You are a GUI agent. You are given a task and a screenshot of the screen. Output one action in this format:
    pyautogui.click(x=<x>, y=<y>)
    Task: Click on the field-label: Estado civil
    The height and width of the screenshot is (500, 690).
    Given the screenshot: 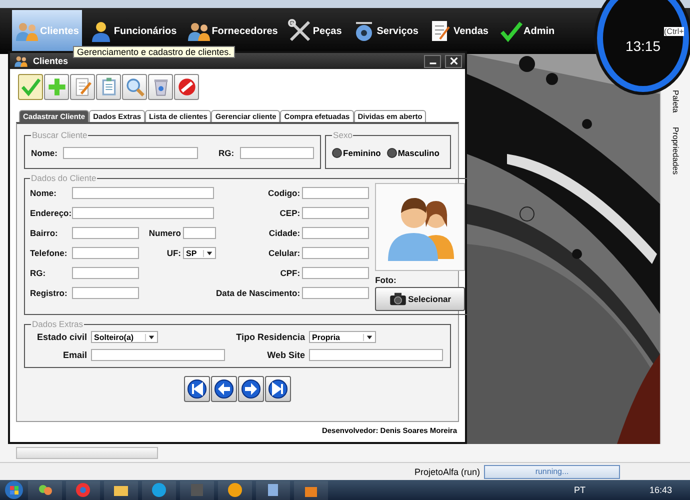 What is the action you would take?
    pyautogui.click(x=61, y=337)
    